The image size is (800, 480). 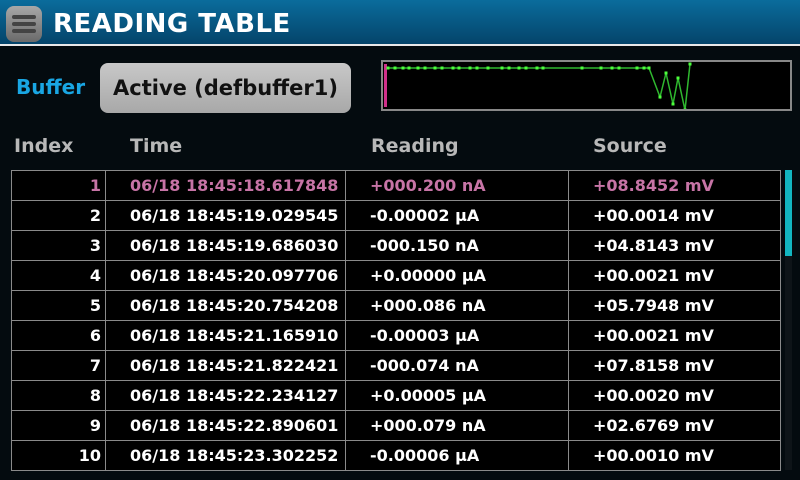 What do you see at coordinates (225, 455) in the screenshot?
I see `cell-time: 06/18 18:45:23.302252` at bounding box center [225, 455].